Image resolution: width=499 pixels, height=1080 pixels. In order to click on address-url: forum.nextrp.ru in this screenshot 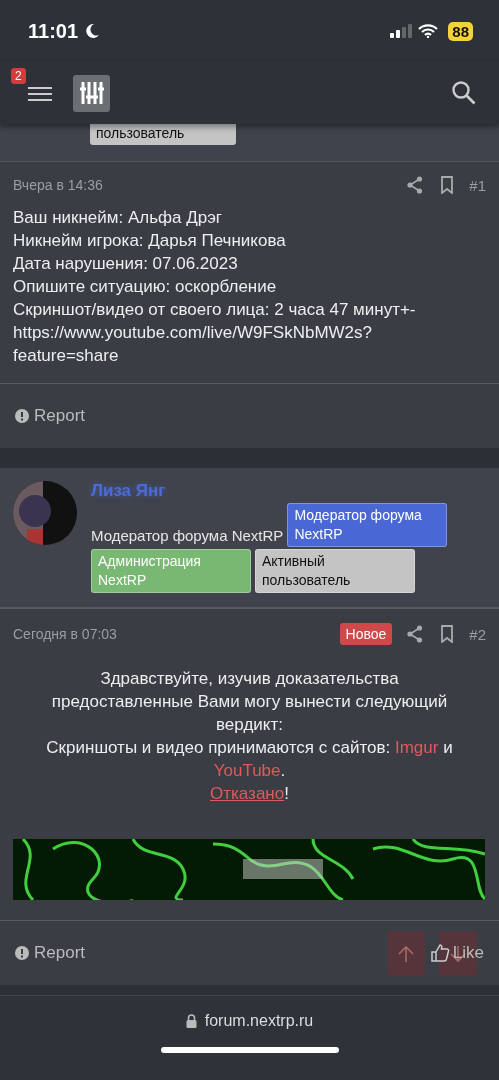, I will do `click(259, 1021)`.